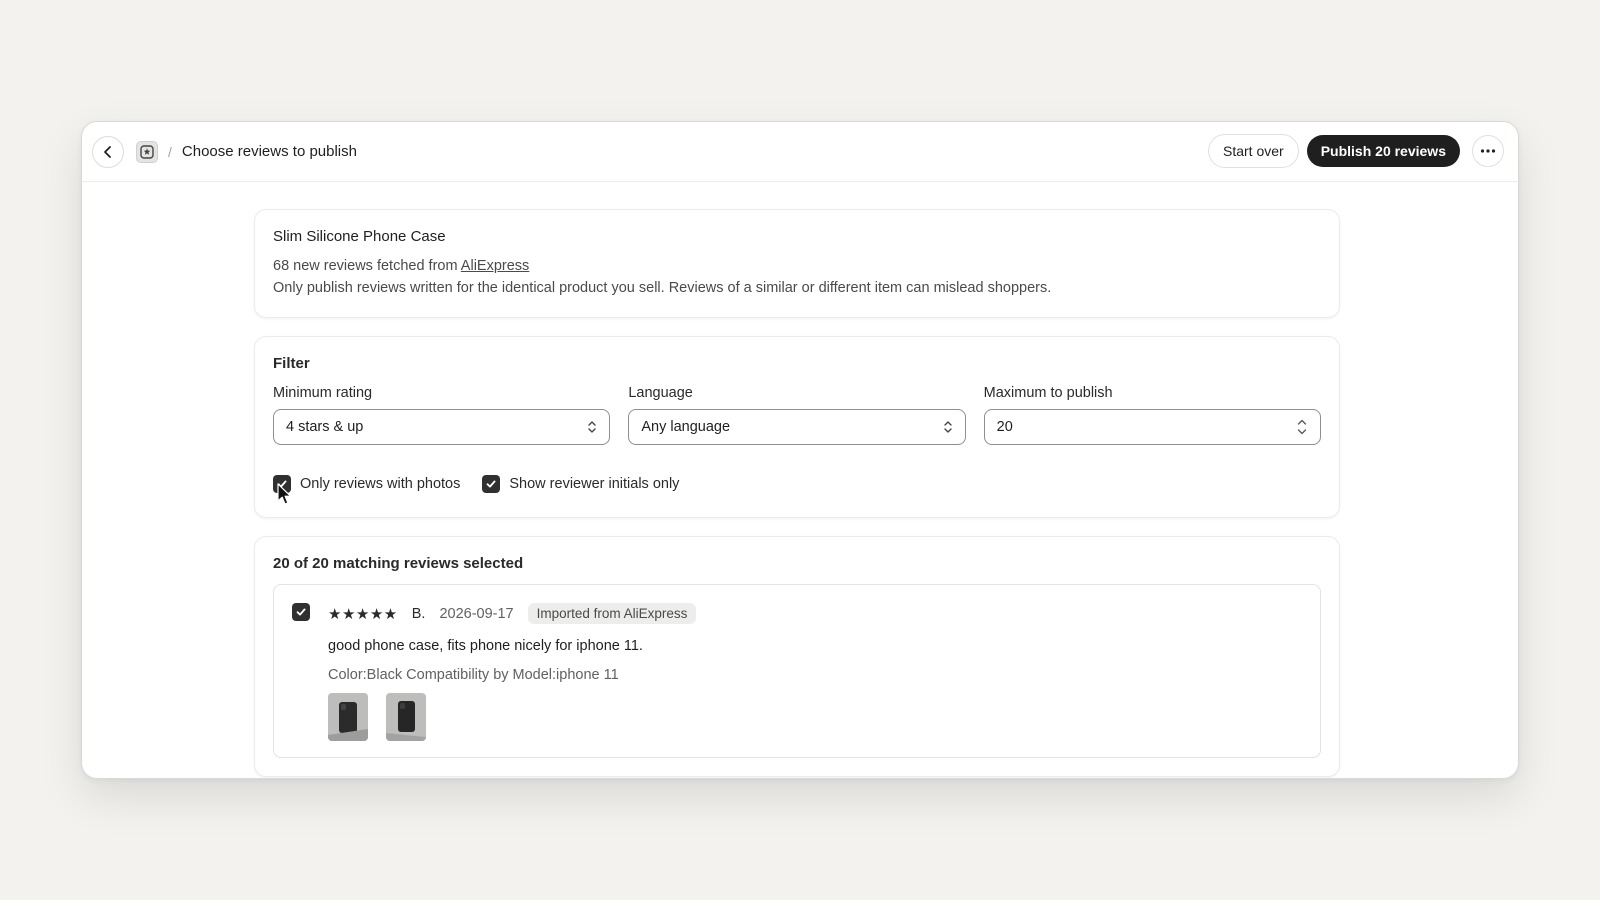 This screenshot has width=1600, height=900. I want to click on min-rating-select: 4 stars & up, so click(442, 427).